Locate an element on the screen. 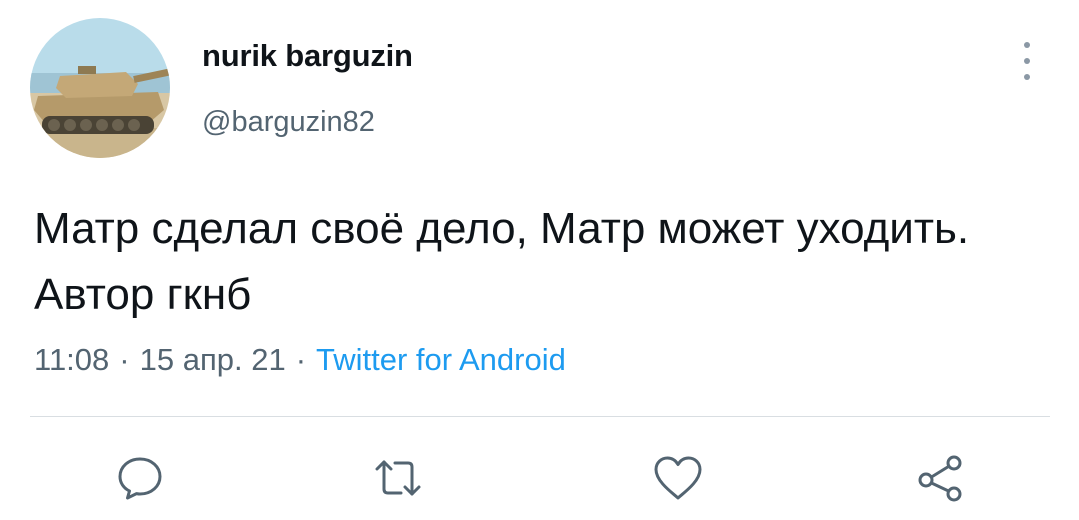 The width and height of the screenshot is (1079, 520). reply-icon is located at coordinates (140, 478).